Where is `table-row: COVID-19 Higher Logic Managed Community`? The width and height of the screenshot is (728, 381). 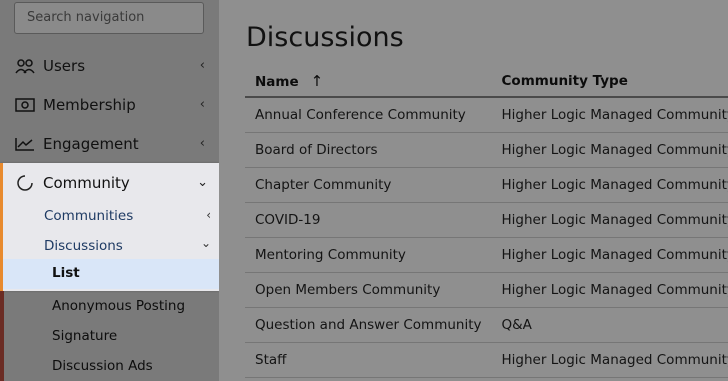 table-row: COVID-19 Higher Logic Managed Community is located at coordinates (486, 220).